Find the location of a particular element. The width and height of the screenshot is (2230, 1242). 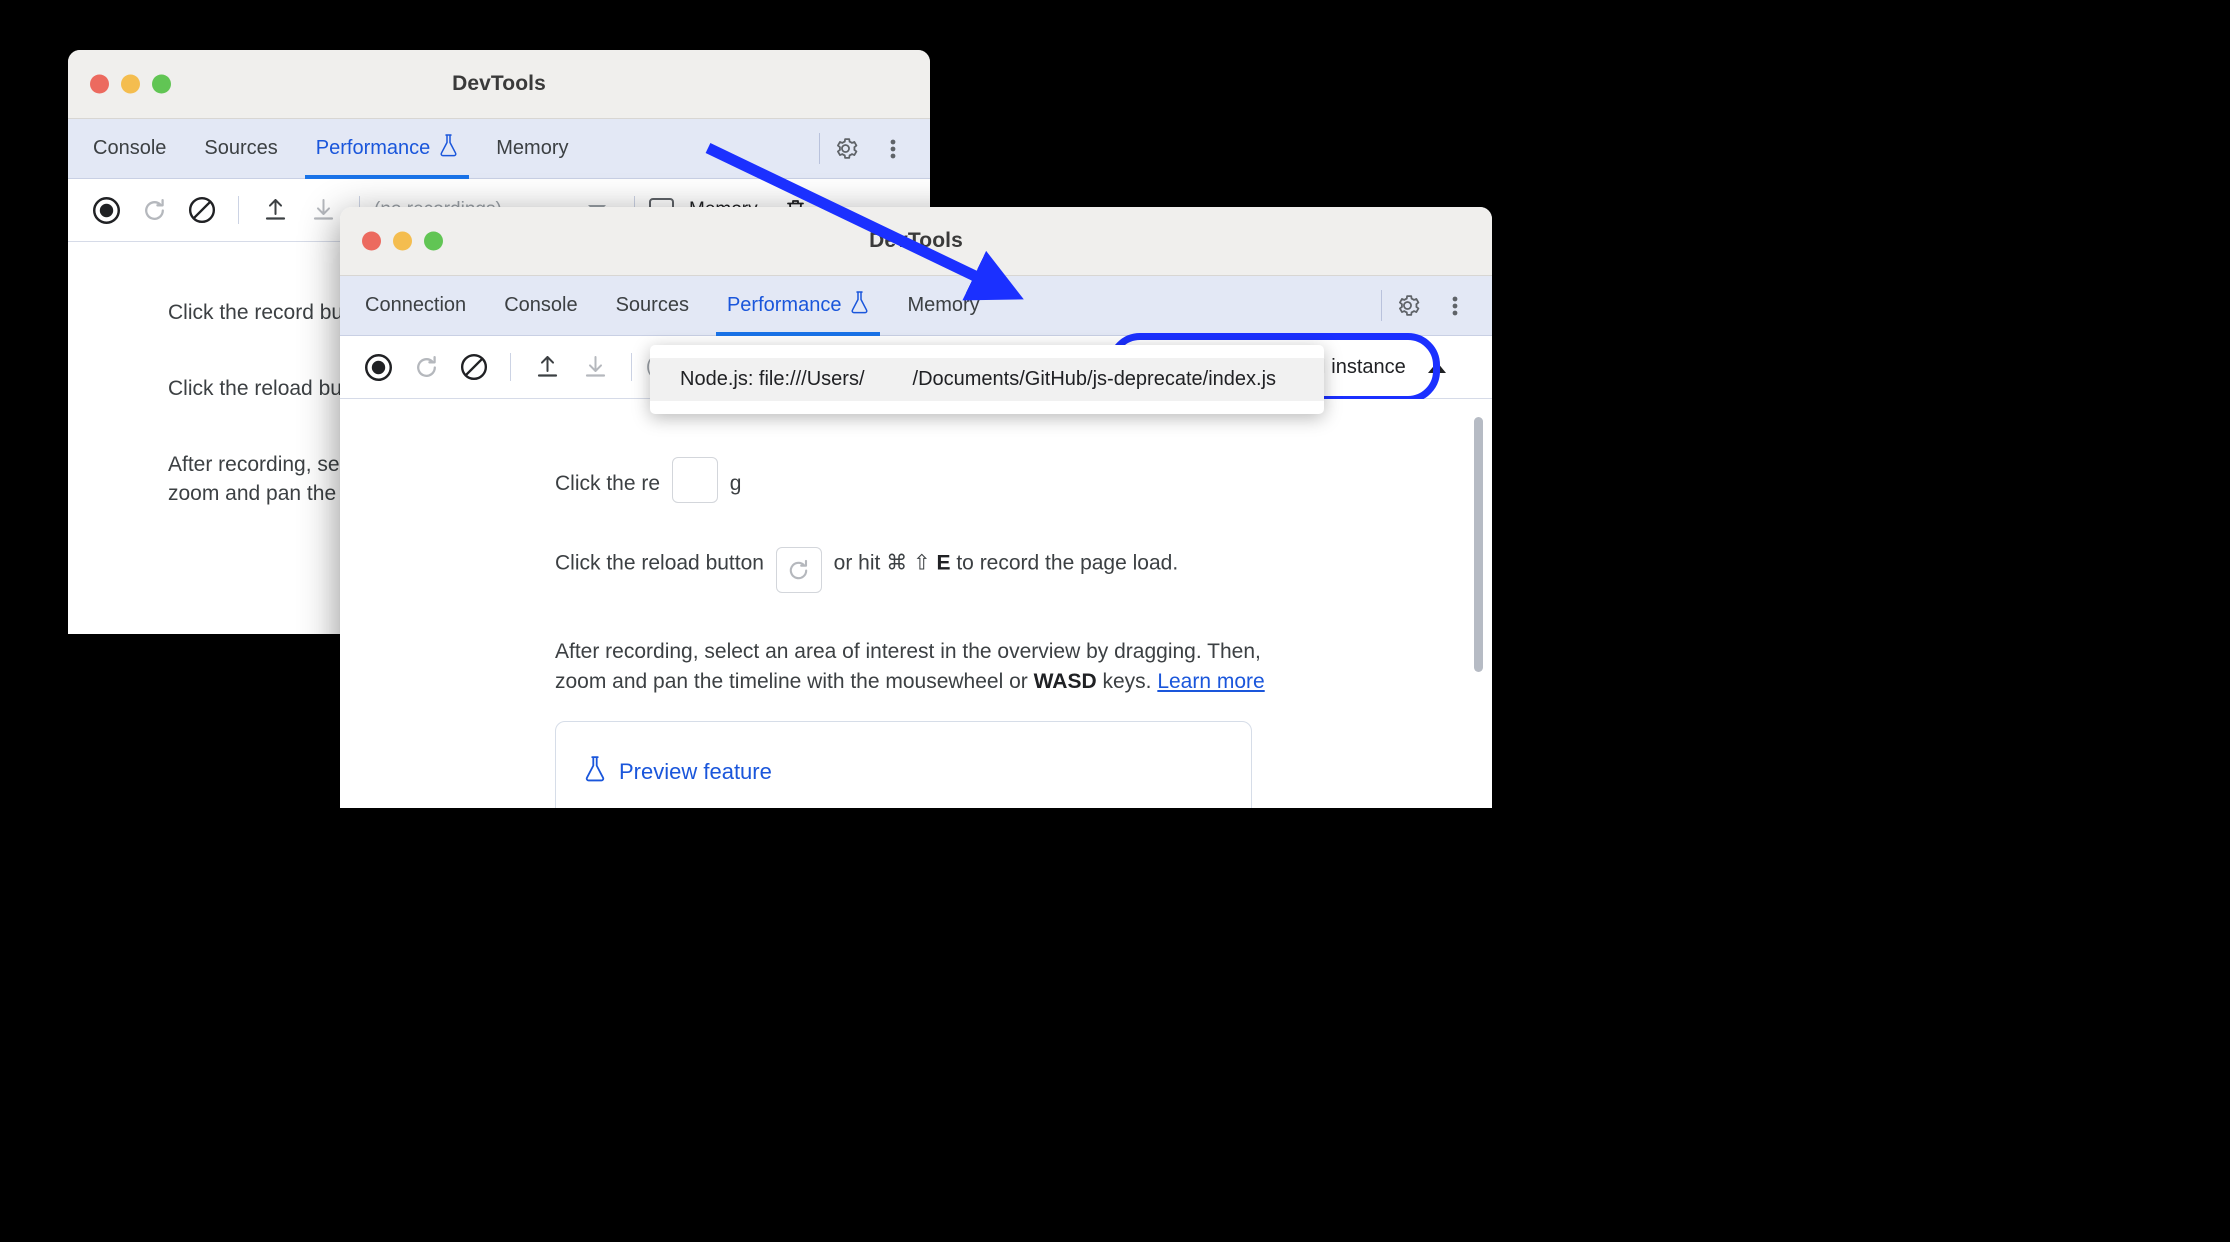

titlebar-back: DevTools is located at coordinates (499, 84).